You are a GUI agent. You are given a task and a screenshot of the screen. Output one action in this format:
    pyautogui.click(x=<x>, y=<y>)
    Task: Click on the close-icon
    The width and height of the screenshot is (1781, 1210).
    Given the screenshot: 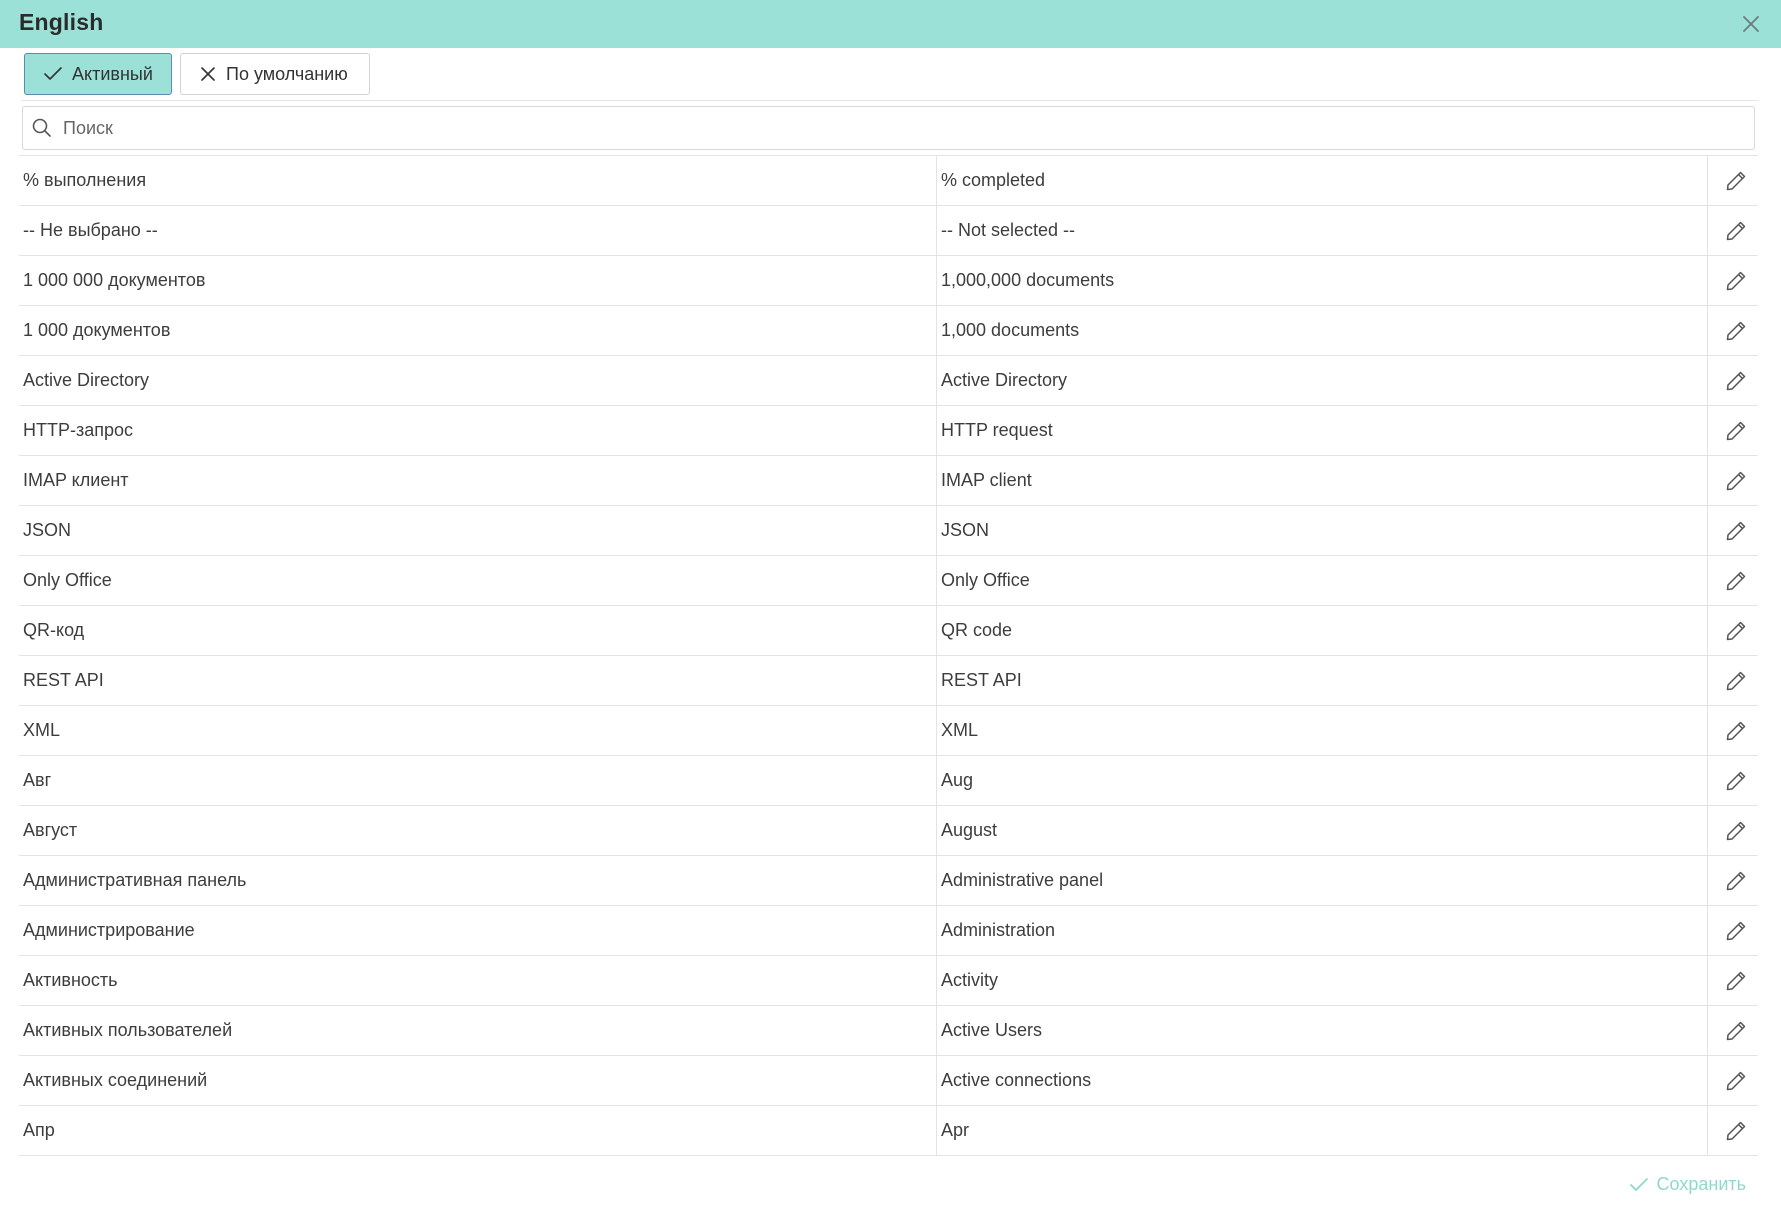 What is the action you would take?
    pyautogui.click(x=1751, y=24)
    